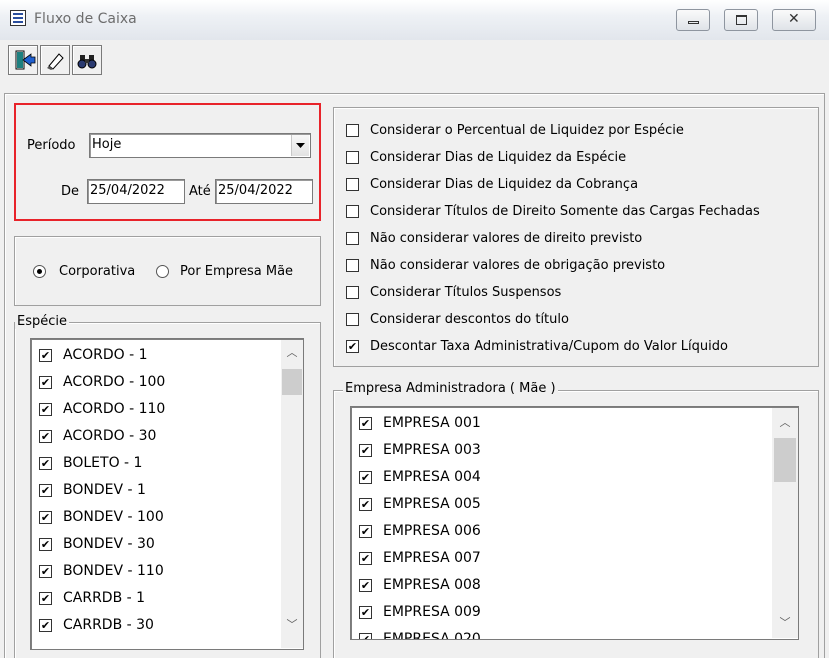 This screenshot has width=829, height=658. I want to click on list-item: ✔ EMPRESA 001, so click(420, 423).